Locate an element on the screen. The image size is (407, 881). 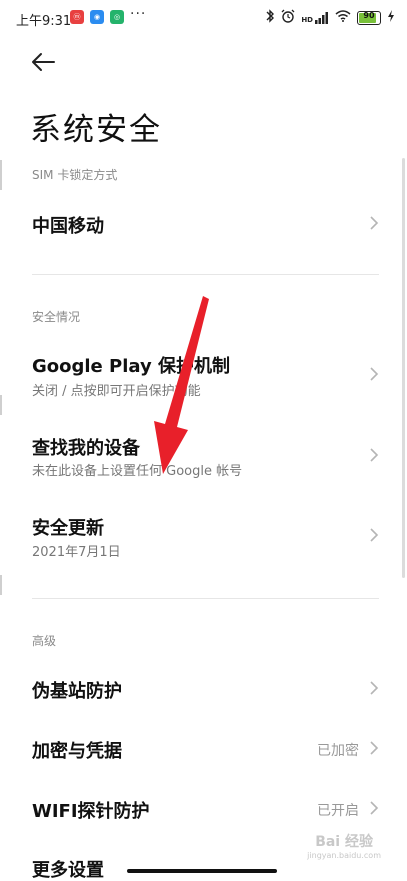
back-arrow-icon is located at coordinates (43, 62).